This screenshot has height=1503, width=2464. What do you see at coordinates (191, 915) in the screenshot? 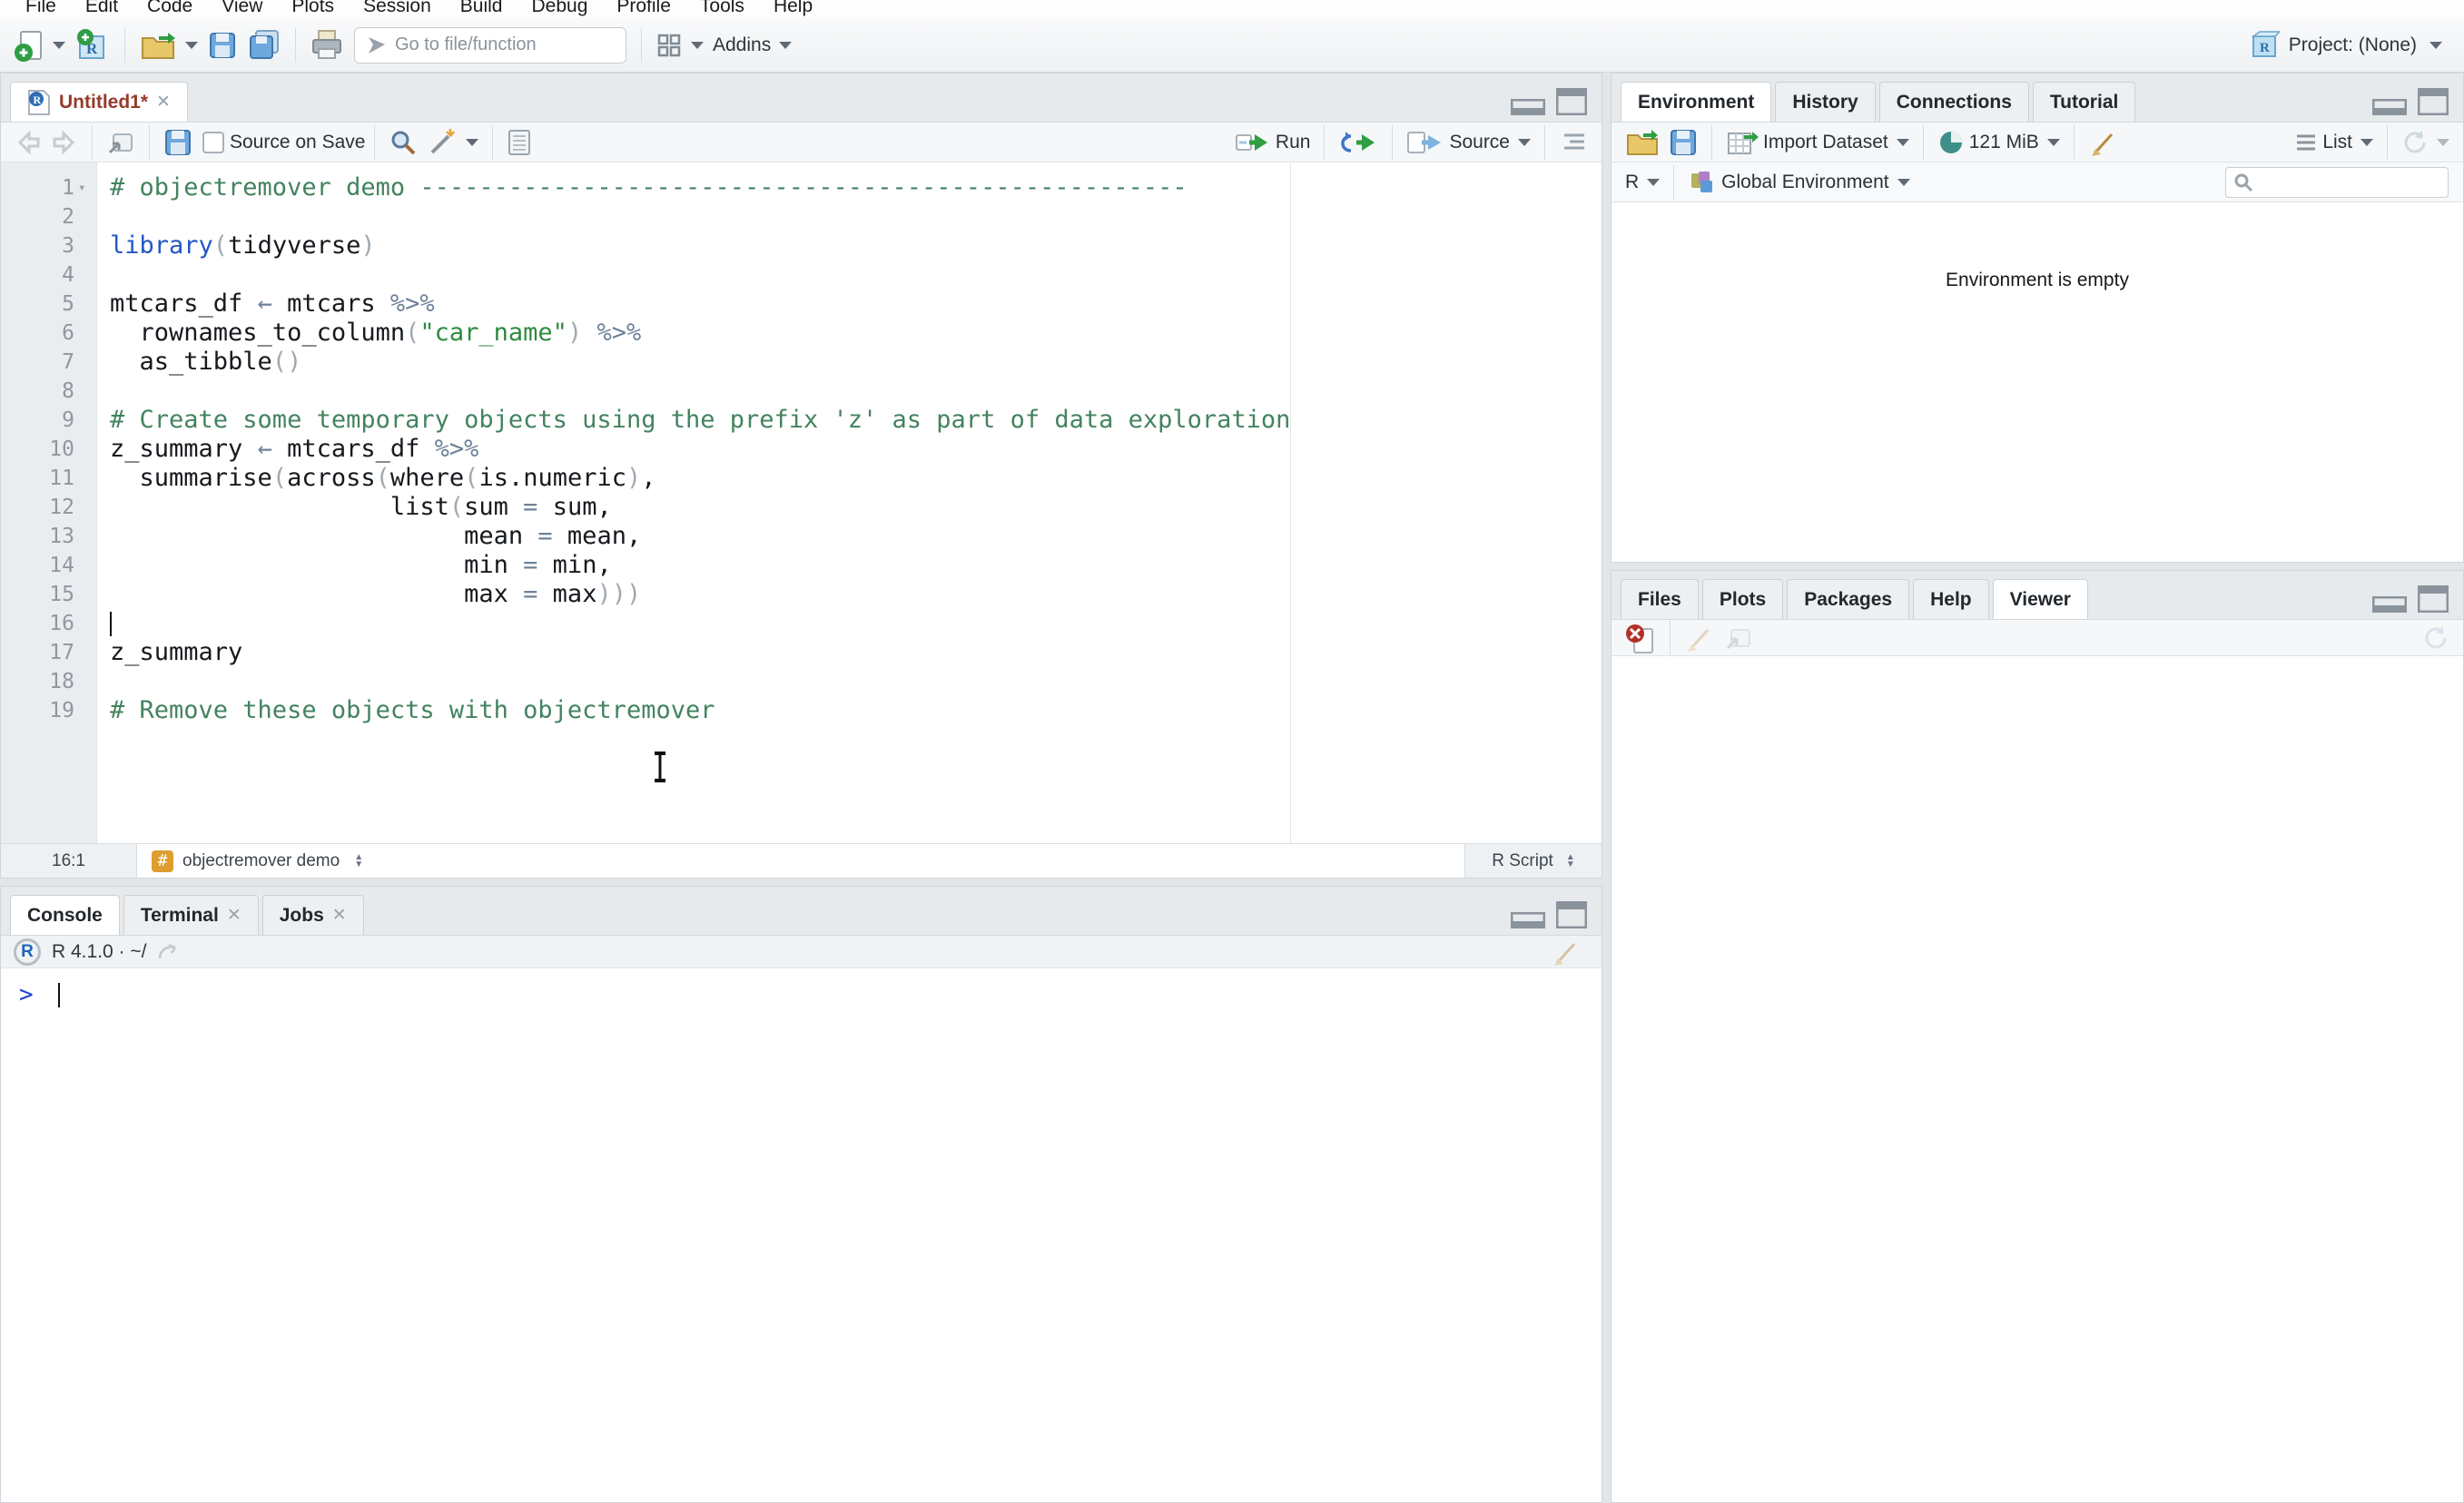
I see `tab-terminal: Terminal ✕` at bounding box center [191, 915].